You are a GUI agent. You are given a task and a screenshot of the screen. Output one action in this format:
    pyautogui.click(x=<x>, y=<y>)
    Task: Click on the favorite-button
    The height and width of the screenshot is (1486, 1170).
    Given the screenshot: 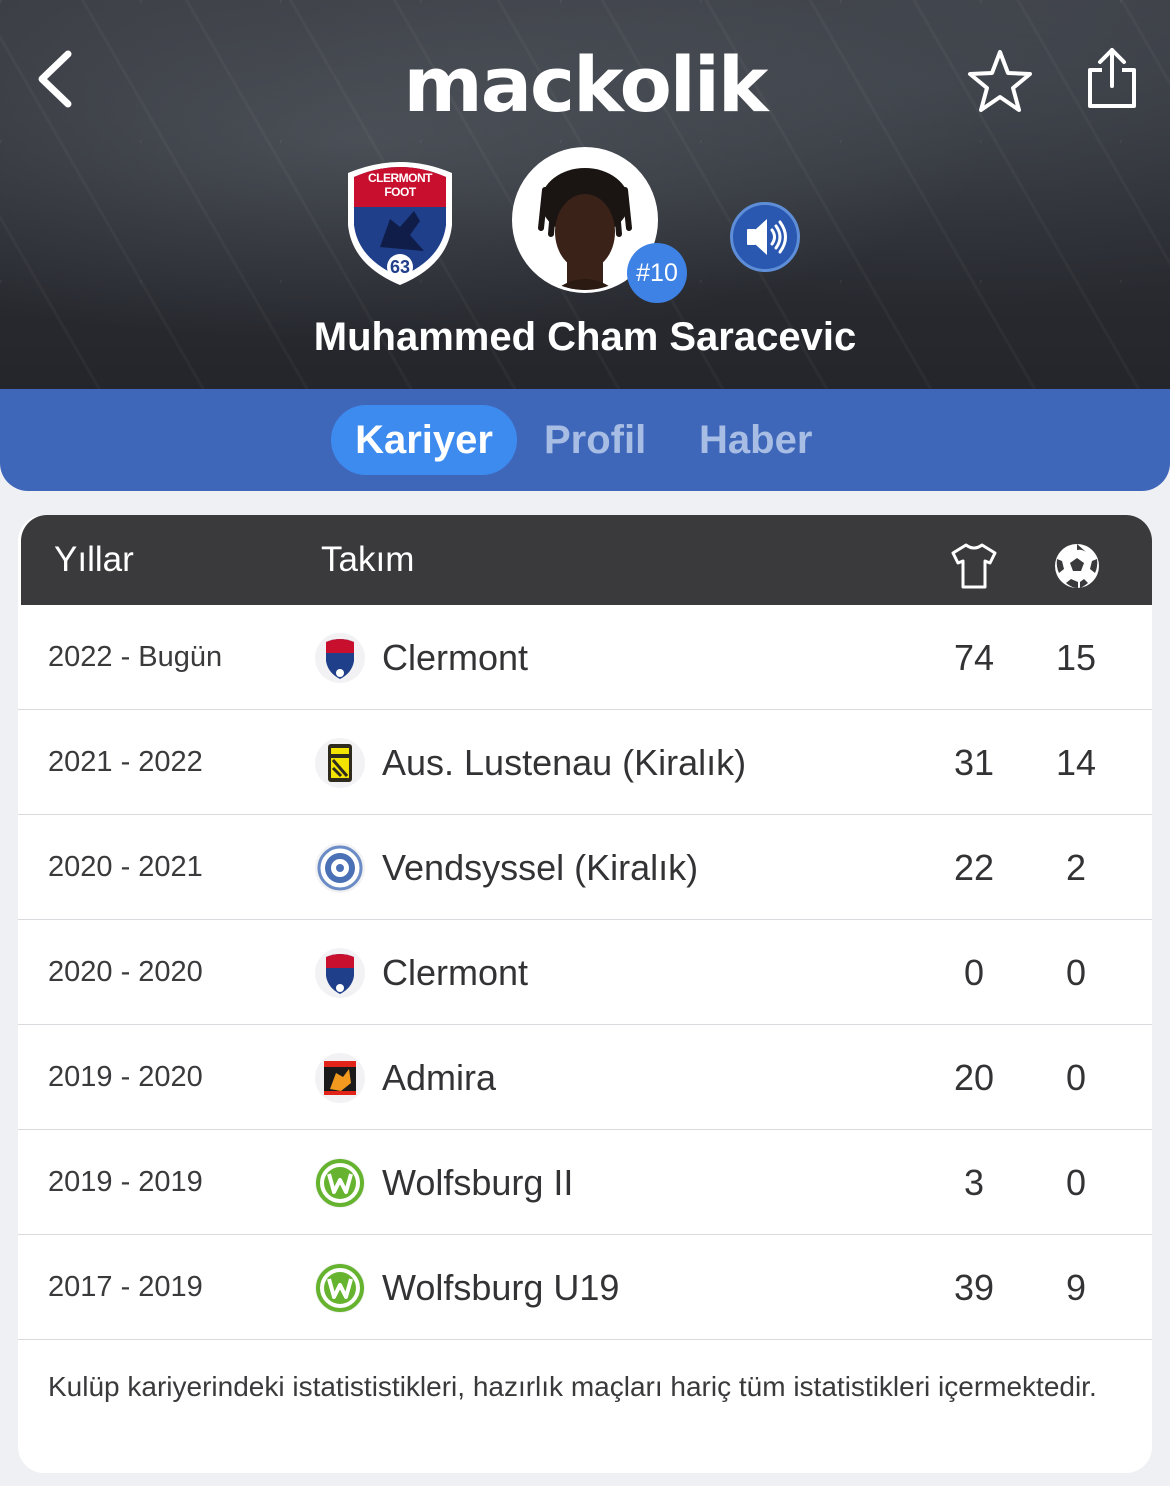 What is the action you would take?
    pyautogui.click(x=1000, y=82)
    